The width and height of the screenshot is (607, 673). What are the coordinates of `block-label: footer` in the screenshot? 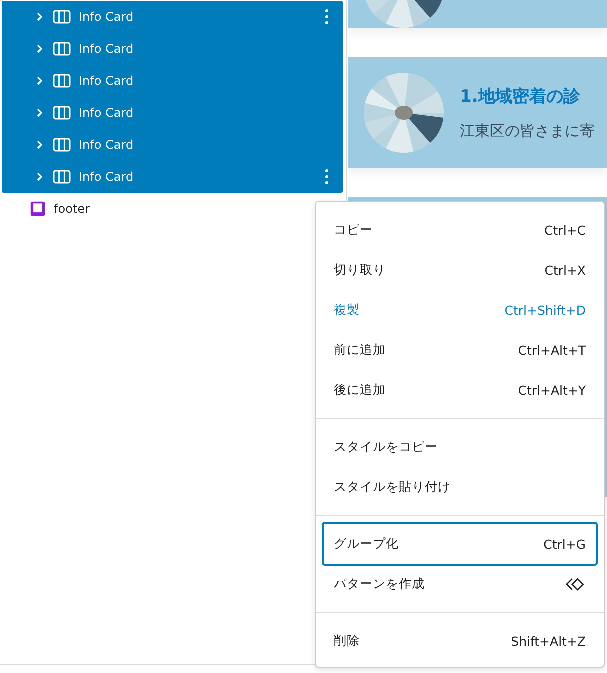 It's located at (72, 209).